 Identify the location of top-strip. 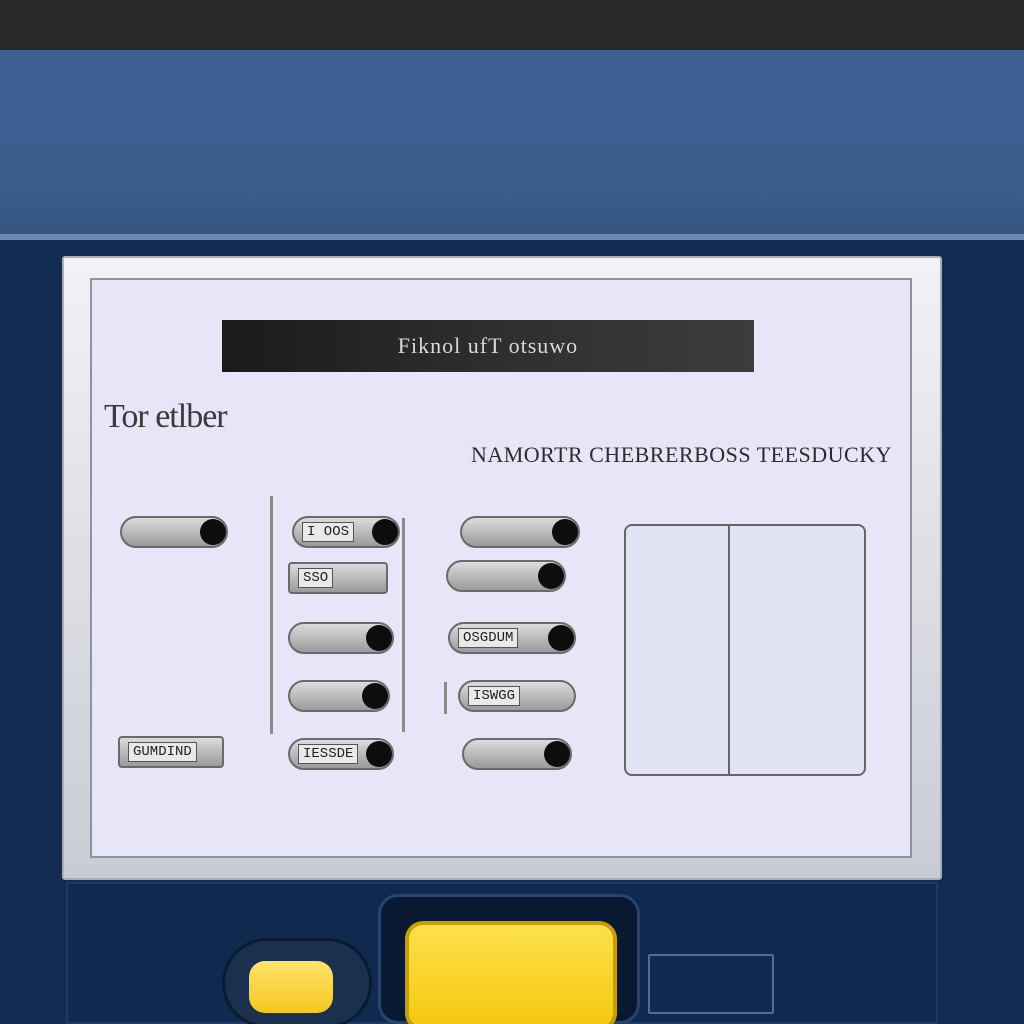
(512, 25).